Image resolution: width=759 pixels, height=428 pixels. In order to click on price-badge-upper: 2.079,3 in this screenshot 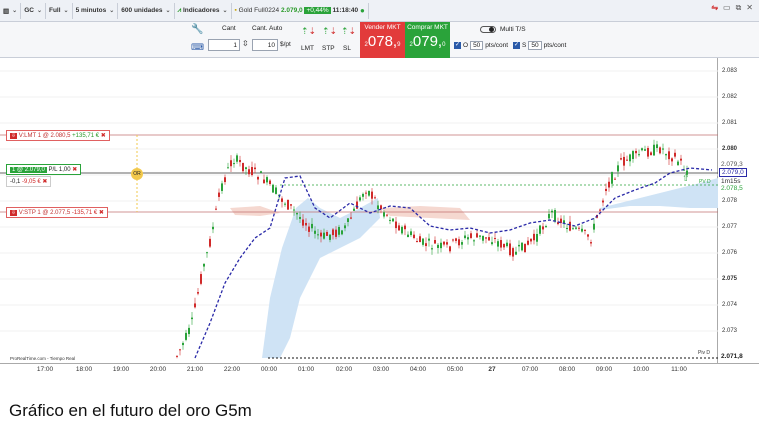, I will do `click(732, 164)`.